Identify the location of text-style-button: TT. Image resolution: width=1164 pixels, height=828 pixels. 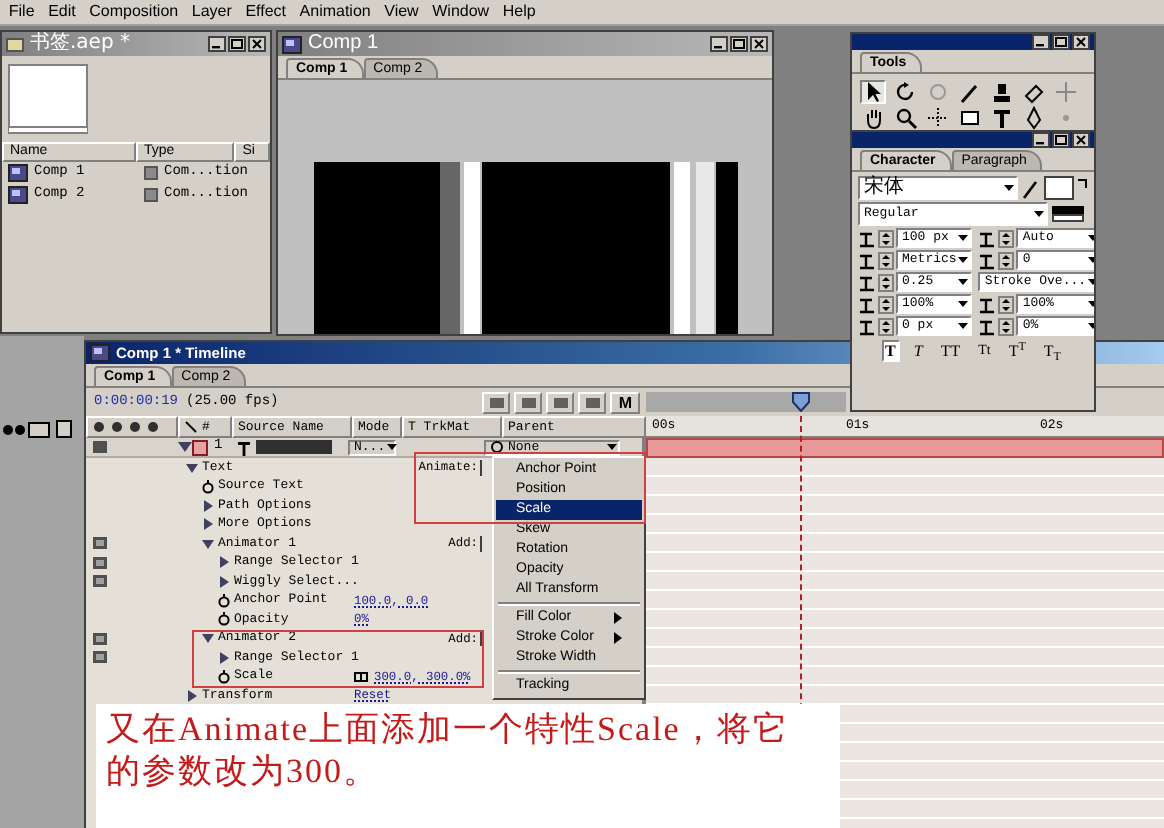
(950, 351).